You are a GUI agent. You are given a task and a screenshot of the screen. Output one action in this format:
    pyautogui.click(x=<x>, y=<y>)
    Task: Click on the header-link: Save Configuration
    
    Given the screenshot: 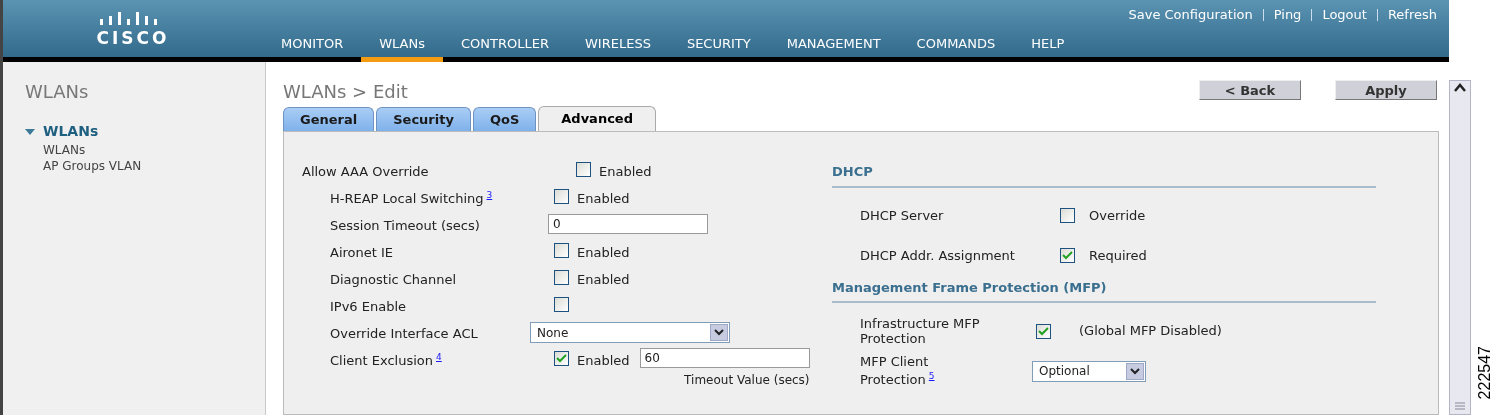 What is the action you would take?
    pyautogui.click(x=1190, y=15)
    